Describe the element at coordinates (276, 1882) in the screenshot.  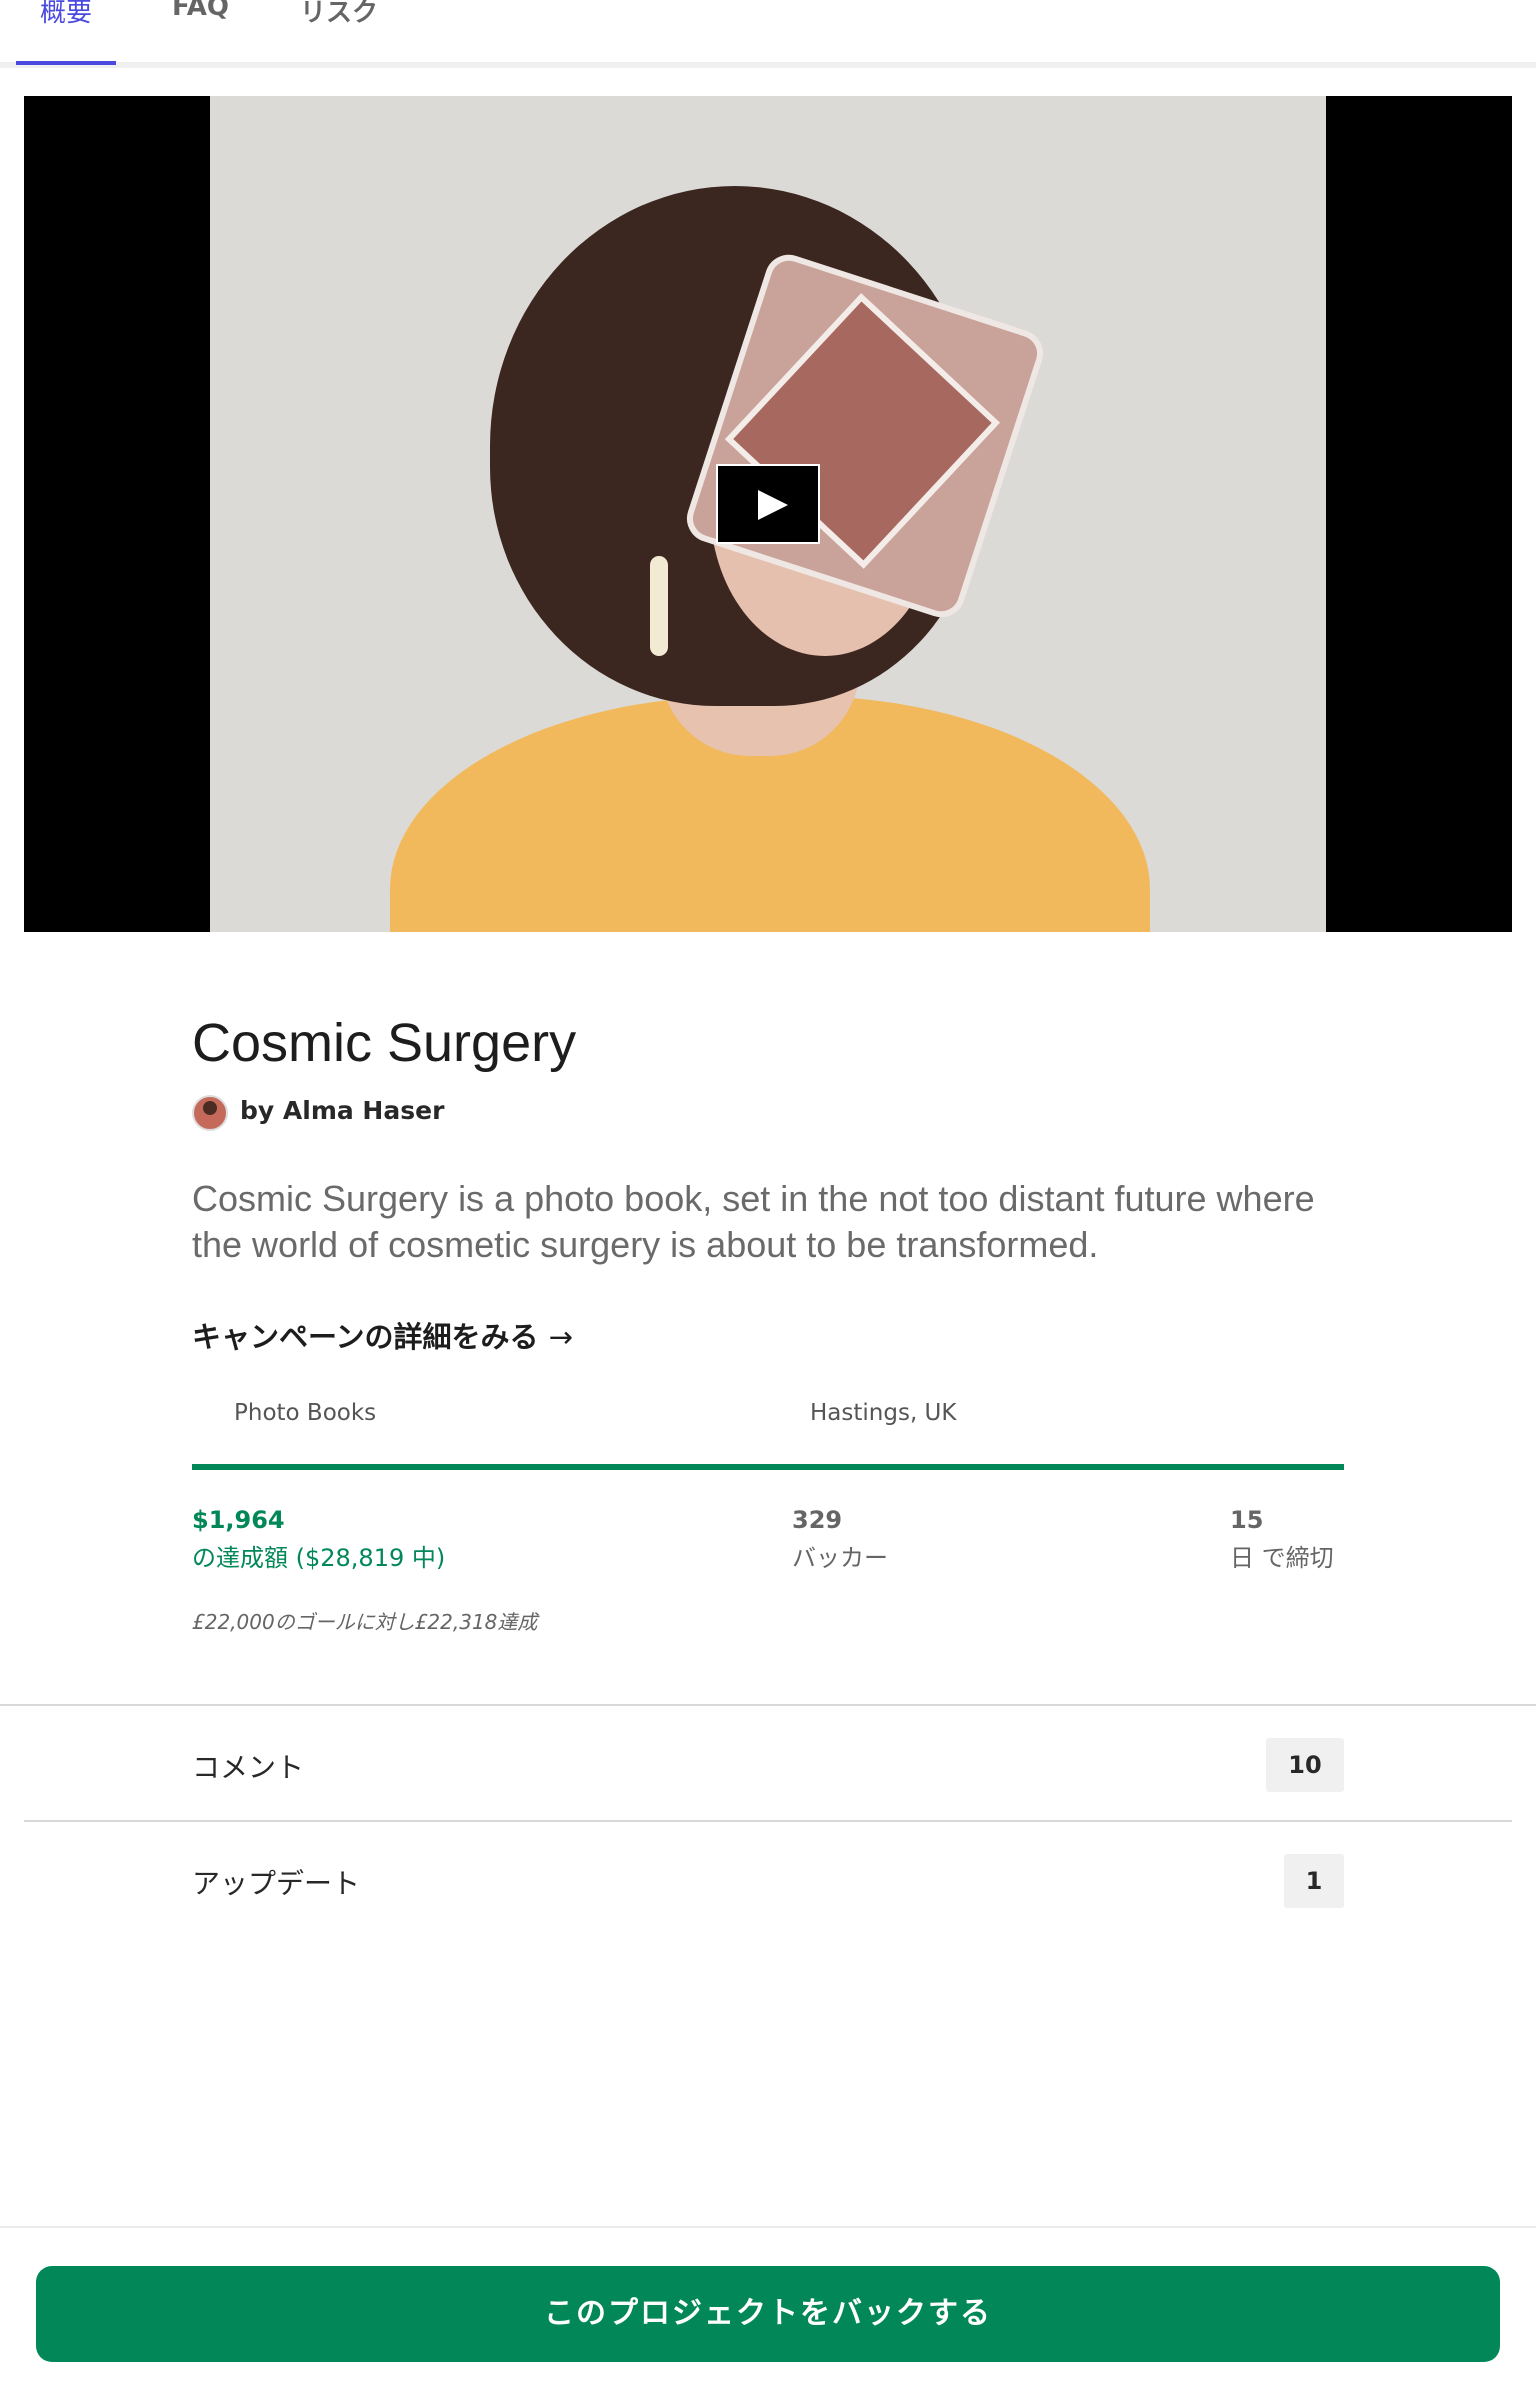
I see `updates-row-label: アップデート` at that location.